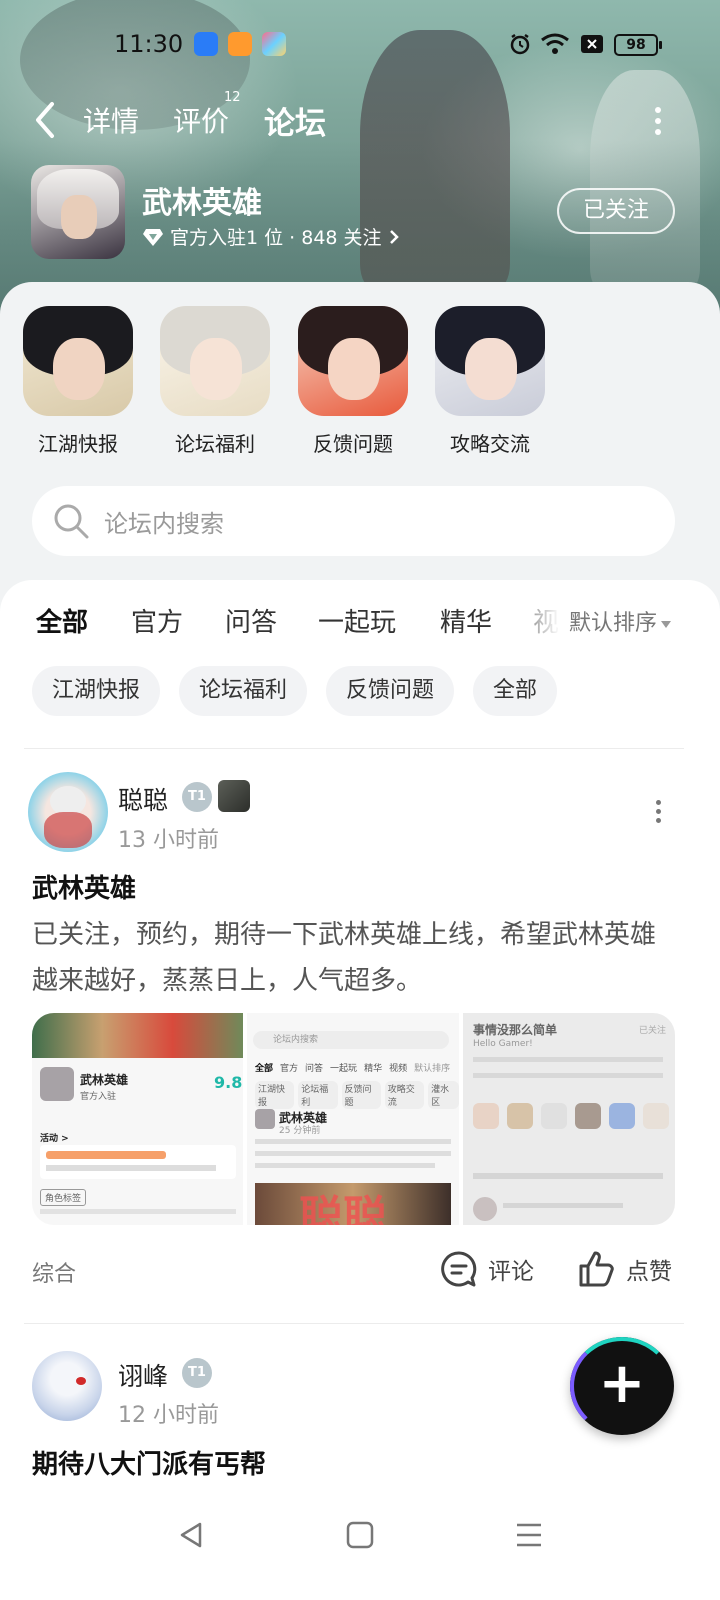  I want to click on post-title: 期待八大门派有丐帮, so click(149, 1462).